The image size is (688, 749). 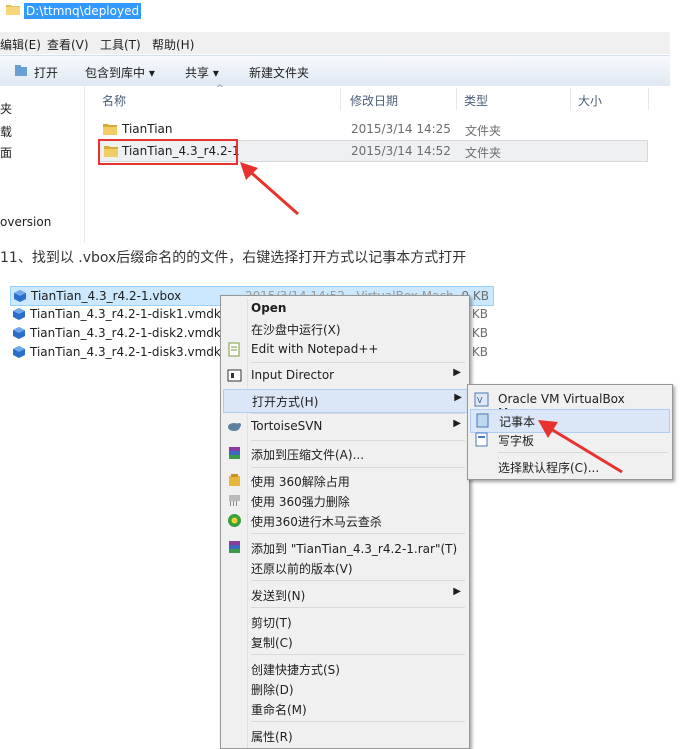 What do you see at coordinates (125, 333) in the screenshot?
I see `file-name: TianTian_4.3_r4.2-1-disk2.vmdk` at bounding box center [125, 333].